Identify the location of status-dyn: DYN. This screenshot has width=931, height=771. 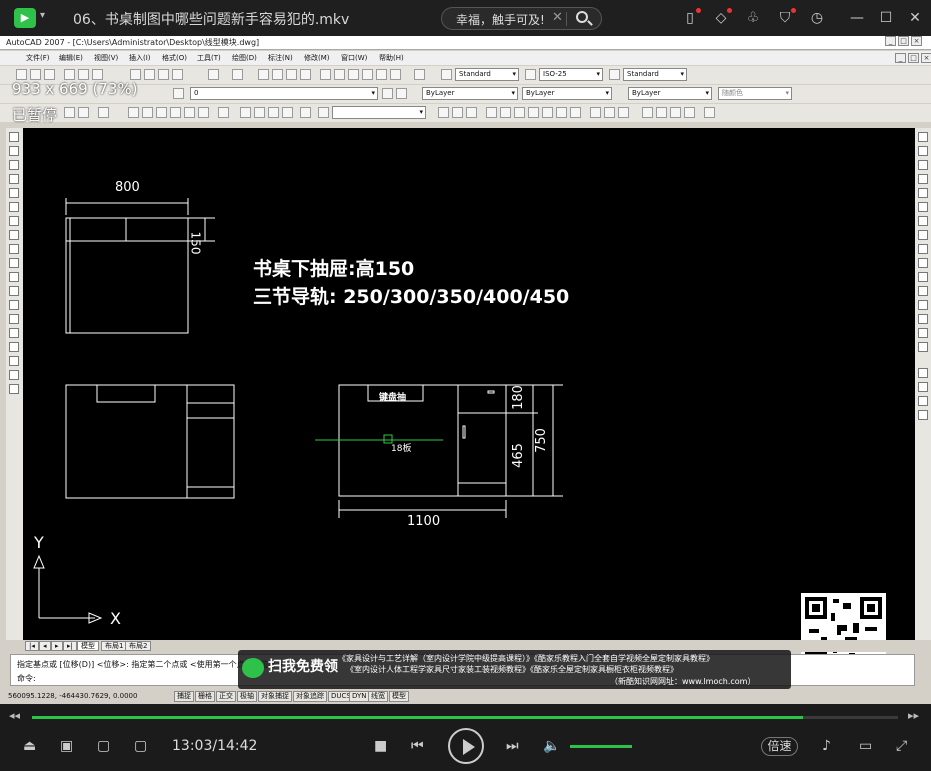
(359, 696).